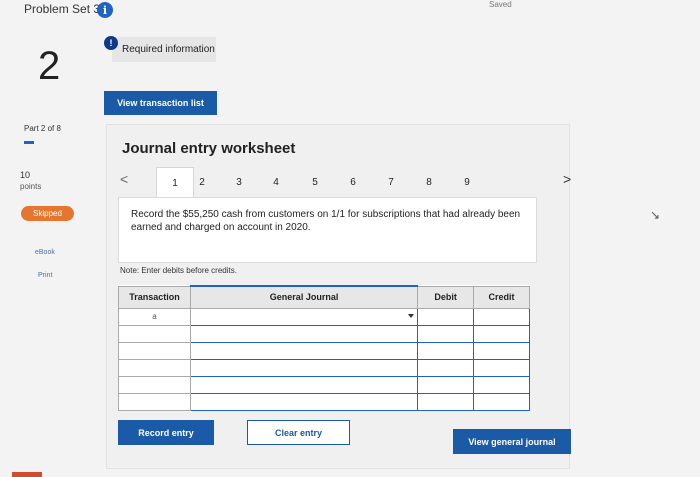 This screenshot has width=700, height=477. I want to click on tab-7: 7, so click(391, 182).